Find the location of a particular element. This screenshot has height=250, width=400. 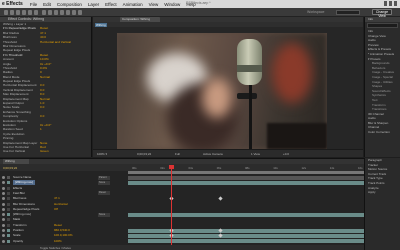

menu-window: Window is located at coordinates (172, 4).